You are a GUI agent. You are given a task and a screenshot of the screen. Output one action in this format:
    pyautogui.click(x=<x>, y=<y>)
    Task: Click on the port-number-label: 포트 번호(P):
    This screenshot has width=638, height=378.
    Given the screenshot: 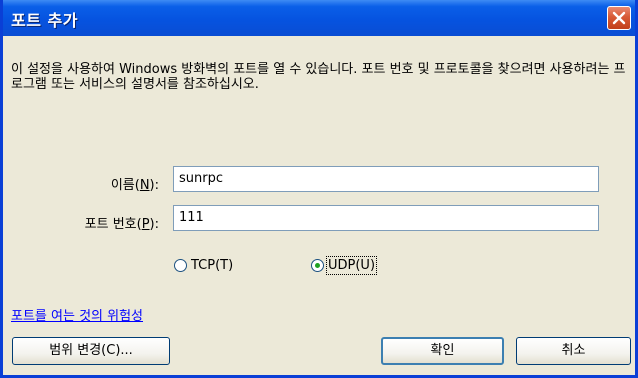 What is the action you would take?
    pyautogui.click(x=121, y=224)
    